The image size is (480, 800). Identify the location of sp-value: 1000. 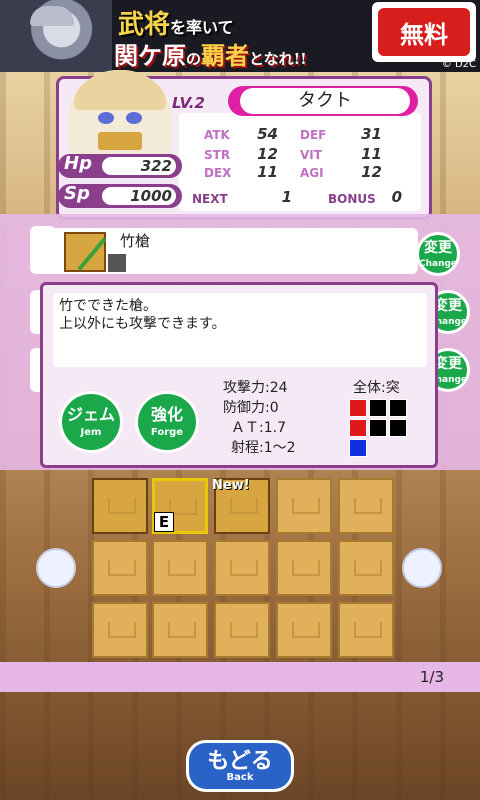
(139, 196).